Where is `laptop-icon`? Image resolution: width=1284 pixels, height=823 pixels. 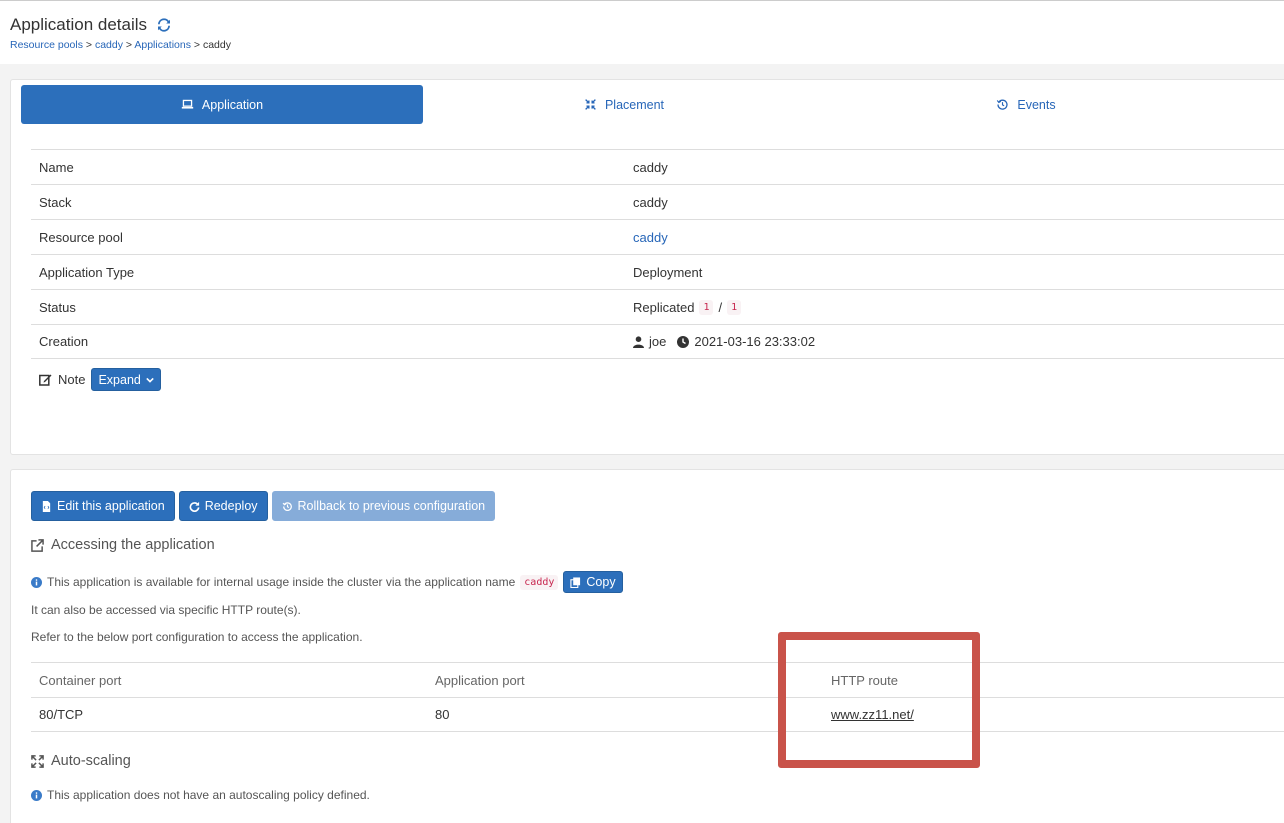 laptop-icon is located at coordinates (187, 104).